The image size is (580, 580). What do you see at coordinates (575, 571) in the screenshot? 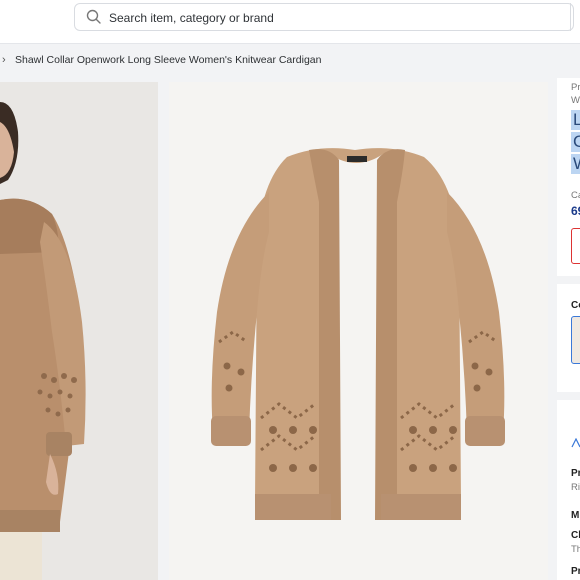
I see `info-label-4: Pr` at bounding box center [575, 571].